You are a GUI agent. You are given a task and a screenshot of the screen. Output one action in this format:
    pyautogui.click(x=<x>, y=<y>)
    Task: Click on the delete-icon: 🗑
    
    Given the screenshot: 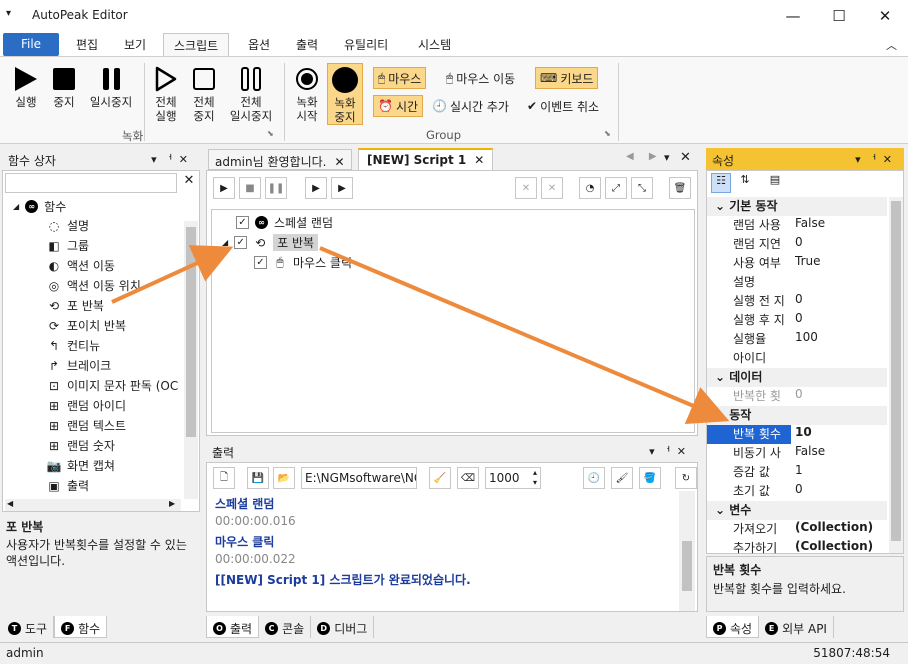 What is the action you would take?
    pyautogui.click(x=680, y=188)
    